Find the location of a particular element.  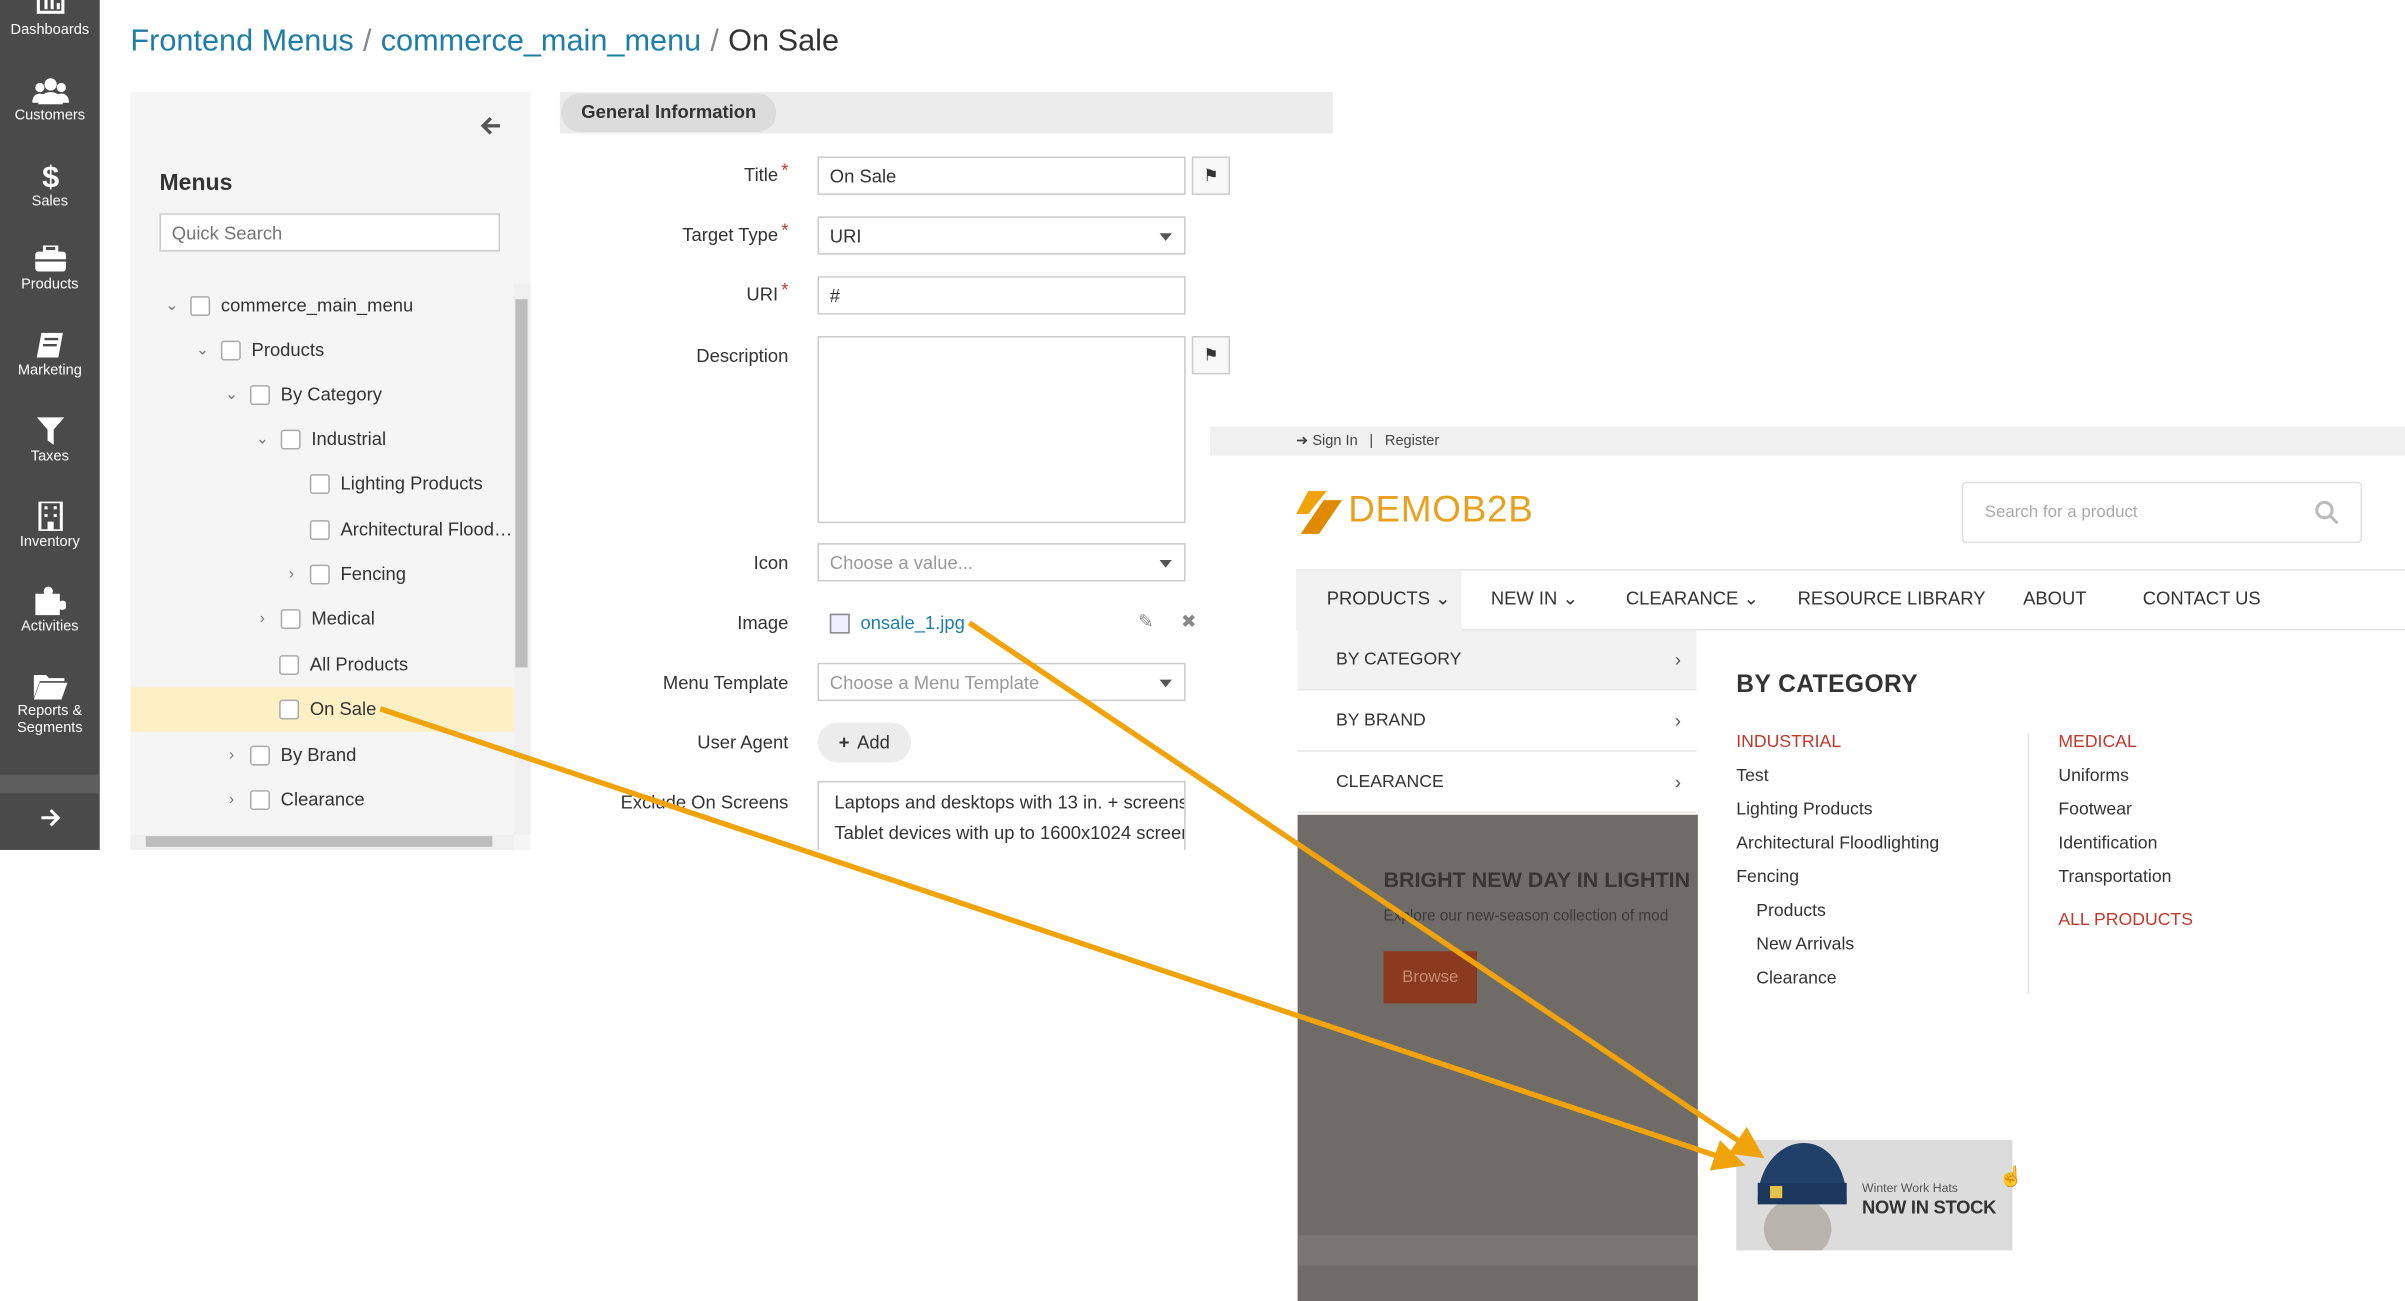

tree-node-all-products: All Products is located at coordinates (343, 664).